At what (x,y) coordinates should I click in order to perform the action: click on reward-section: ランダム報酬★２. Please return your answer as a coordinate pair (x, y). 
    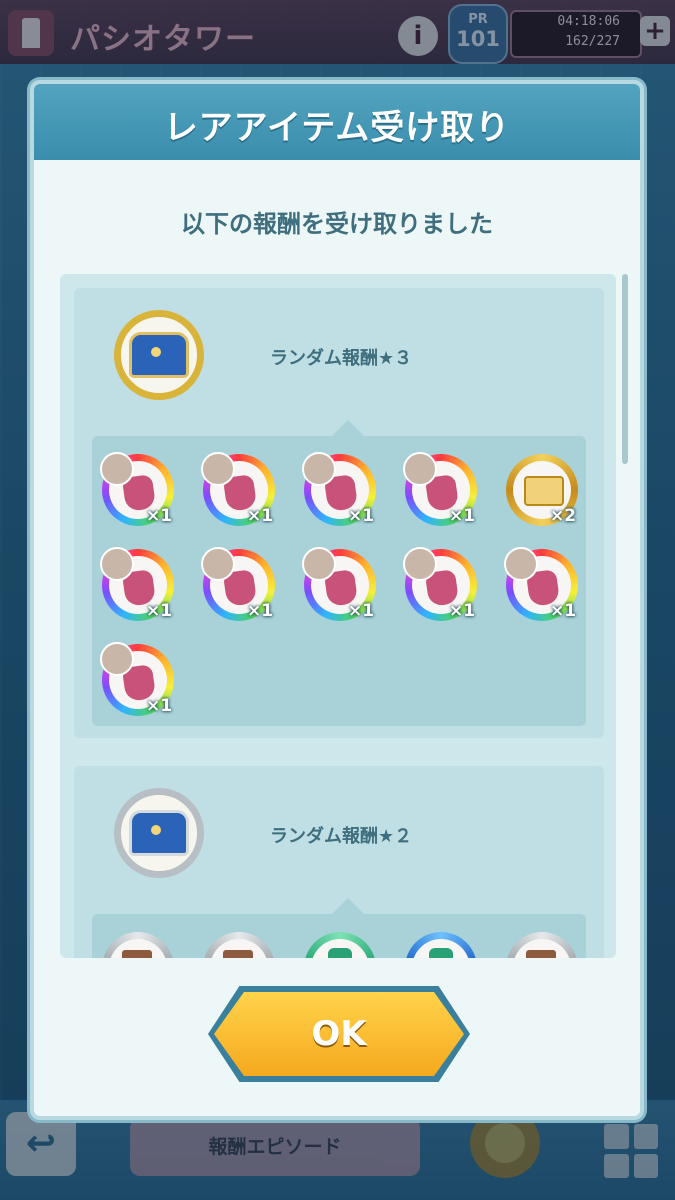
    Looking at the image, I should click on (339, 862).